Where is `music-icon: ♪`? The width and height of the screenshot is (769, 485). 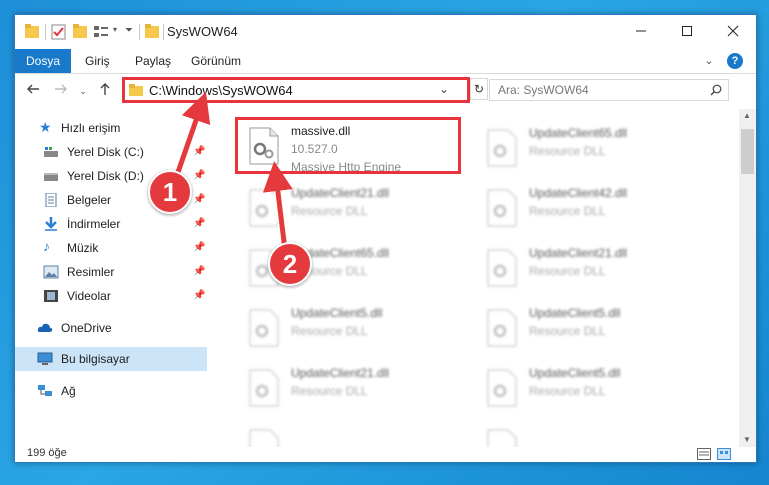 music-icon: ♪ is located at coordinates (46, 246).